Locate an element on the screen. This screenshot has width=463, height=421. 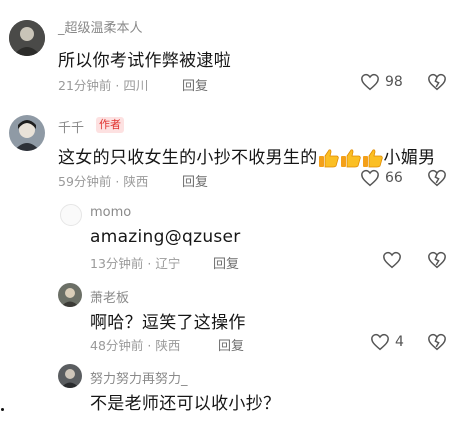
like-button: 4 is located at coordinates (387, 342).